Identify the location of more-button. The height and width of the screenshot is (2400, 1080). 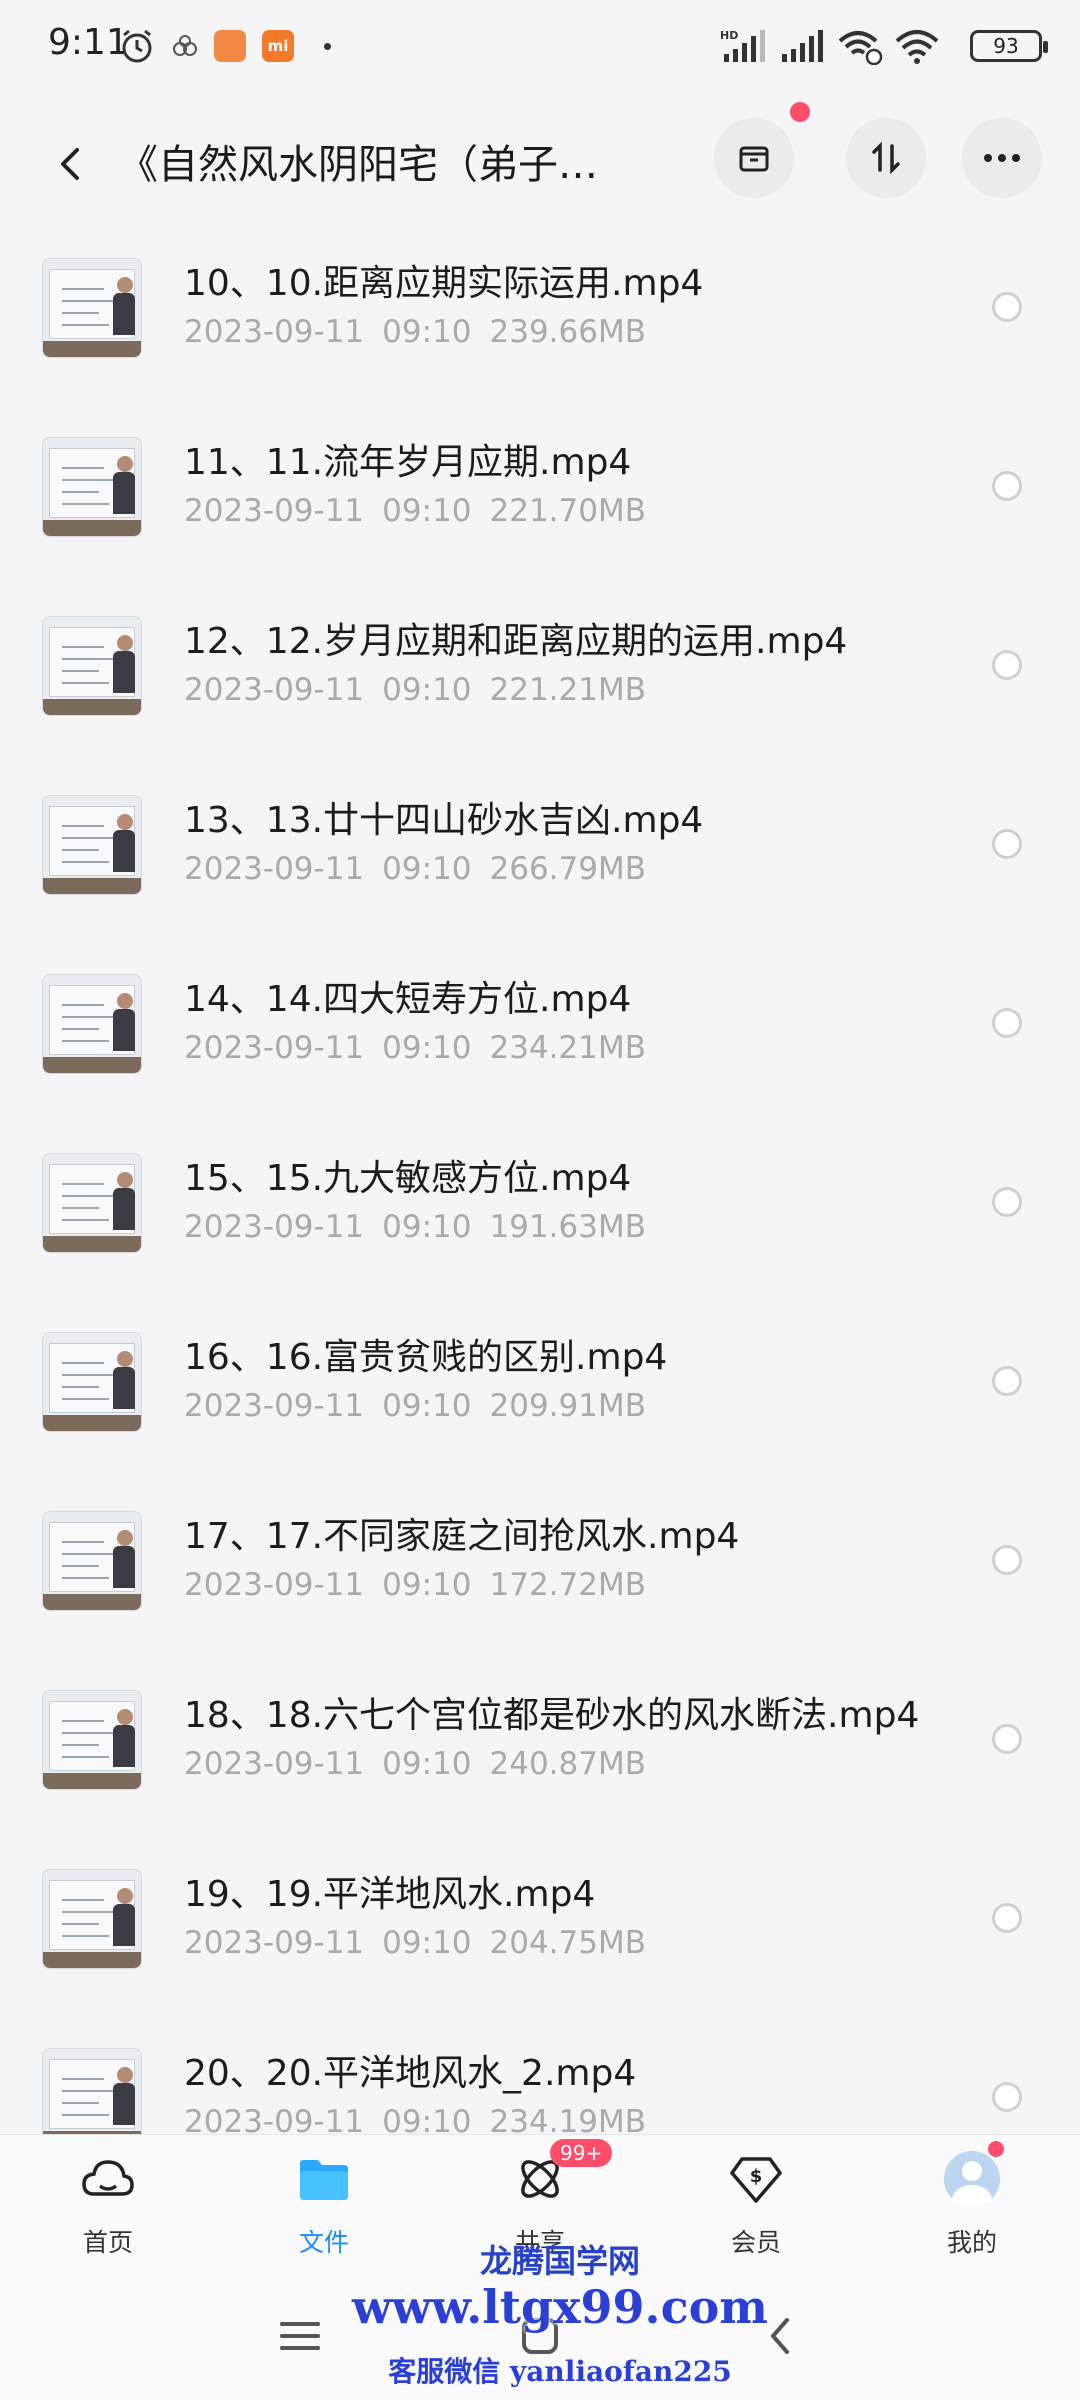
(1002, 158).